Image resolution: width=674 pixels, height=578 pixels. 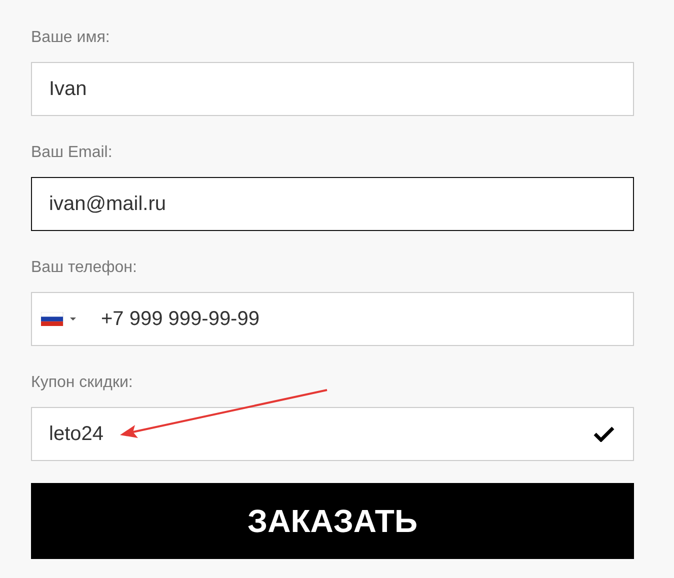 What do you see at coordinates (332, 319) in the screenshot?
I see `input-field: +7 999 999-99-99` at bounding box center [332, 319].